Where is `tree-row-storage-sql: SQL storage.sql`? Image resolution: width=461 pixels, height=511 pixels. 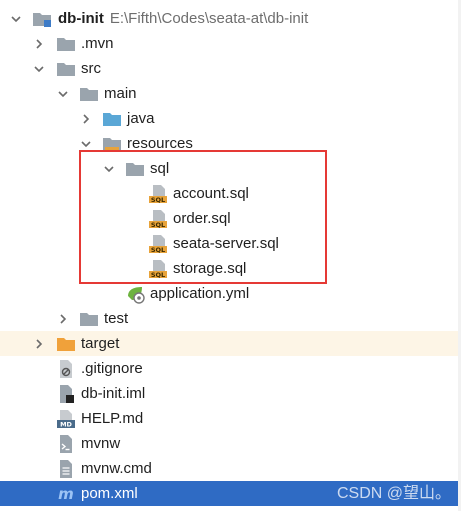
tree-row-storage-sql: SQL storage.sql is located at coordinates (230, 268).